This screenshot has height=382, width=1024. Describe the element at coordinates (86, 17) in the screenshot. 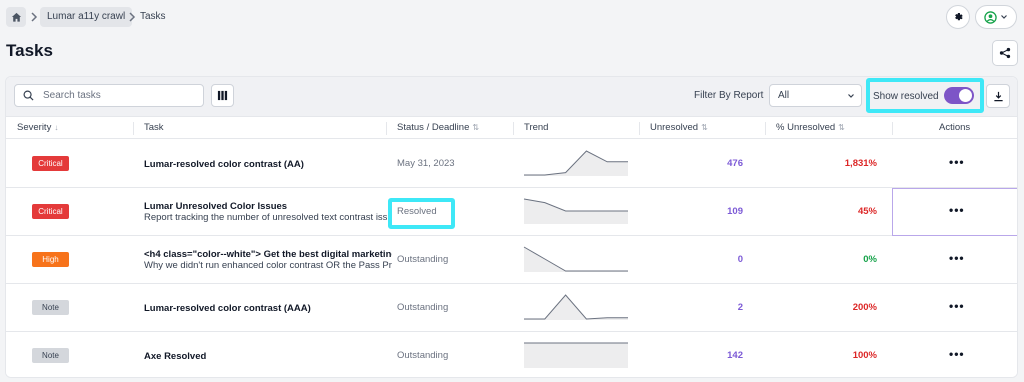

I see `breadcrumb-project: Lumar a11y crawl` at that location.